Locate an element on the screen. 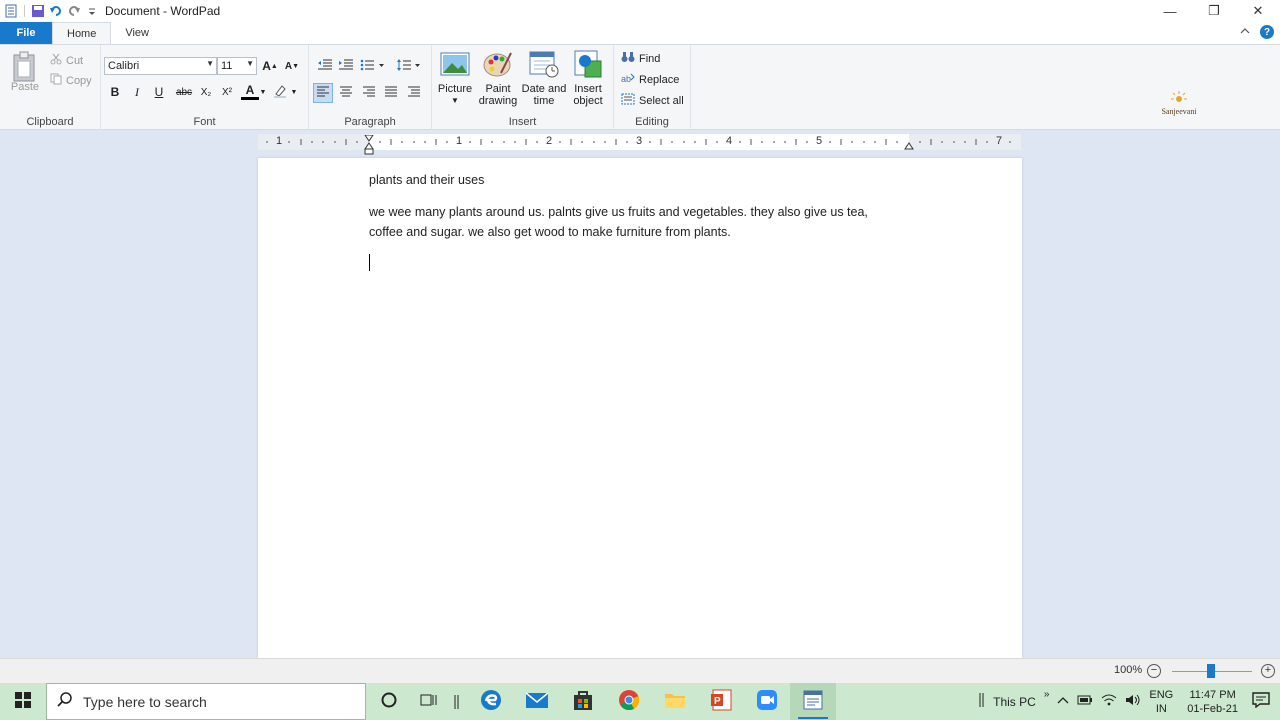 The height and width of the screenshot is (720, 1280). cortana-circle-icon is located at coordinates (389, 701).